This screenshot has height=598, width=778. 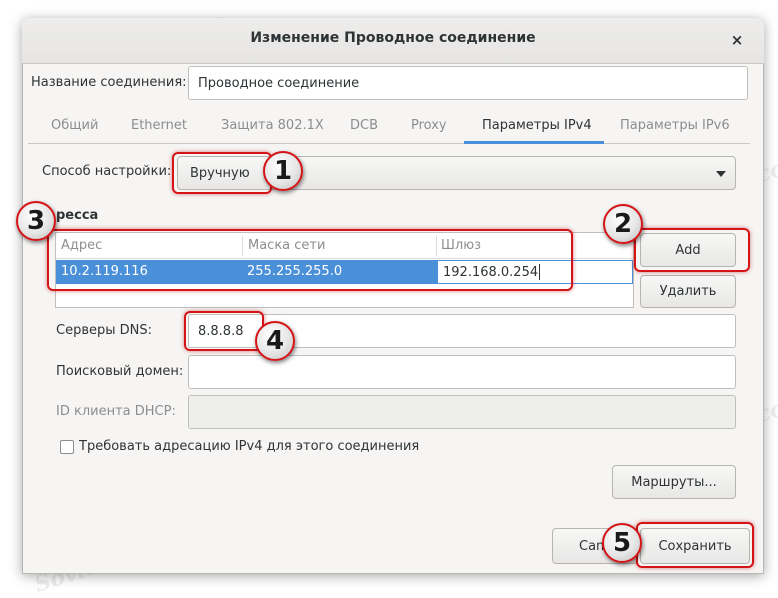 What do you see at coordinates (393, 38) in the screenshot?
I see `window-title: Изменение Проводное соединение` at bounding box center [393, 38].